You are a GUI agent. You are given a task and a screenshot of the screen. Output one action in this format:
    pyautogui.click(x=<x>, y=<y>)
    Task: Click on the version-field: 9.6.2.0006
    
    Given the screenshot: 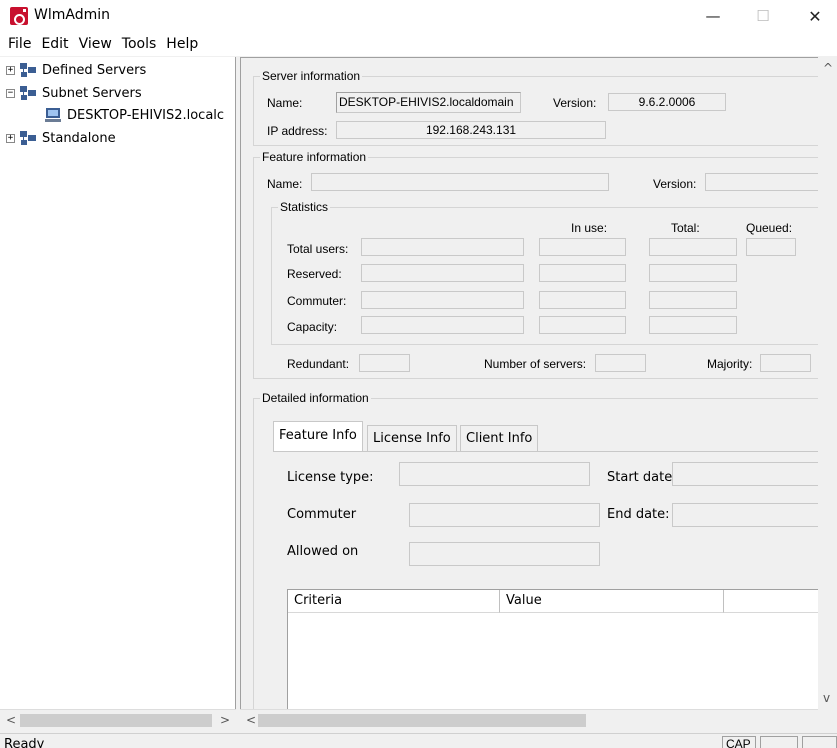 What is the action you would take?
    pyautogui.click(x=667, y=102)
    